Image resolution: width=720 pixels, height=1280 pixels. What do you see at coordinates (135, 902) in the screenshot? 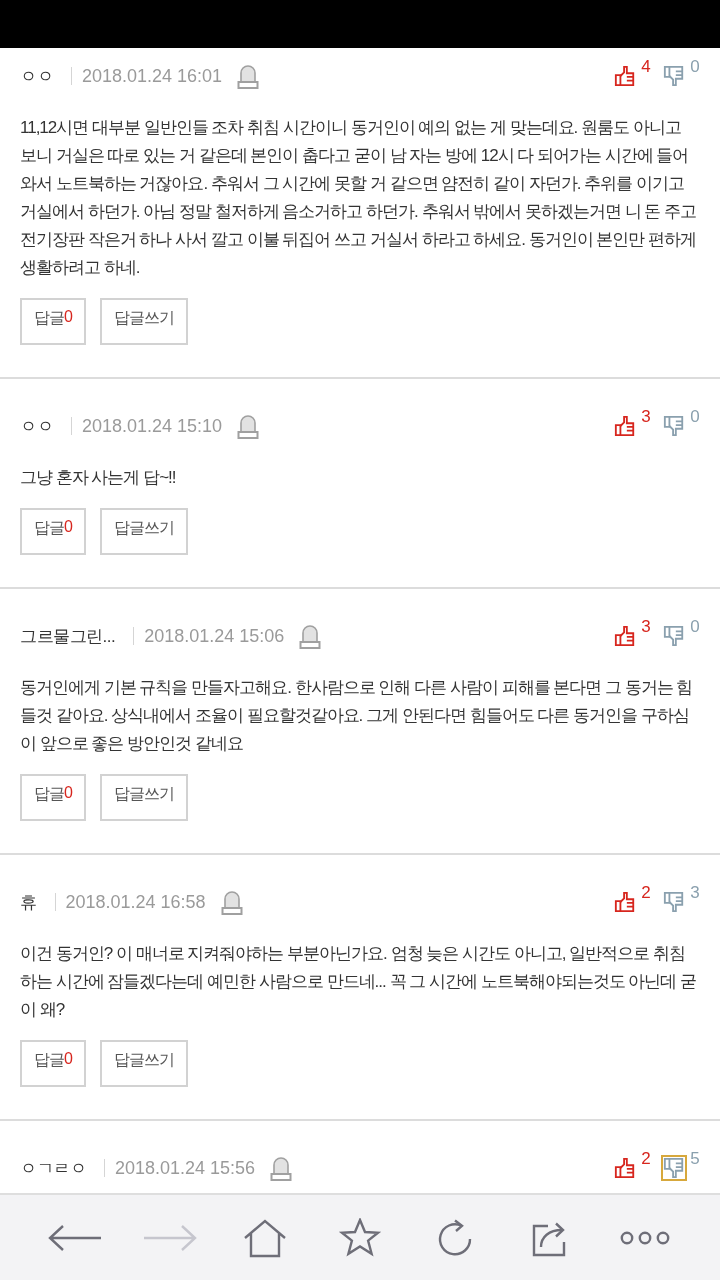
I see `comment-date: 2018.01.24 16:58` at bounding box center [135, 902].